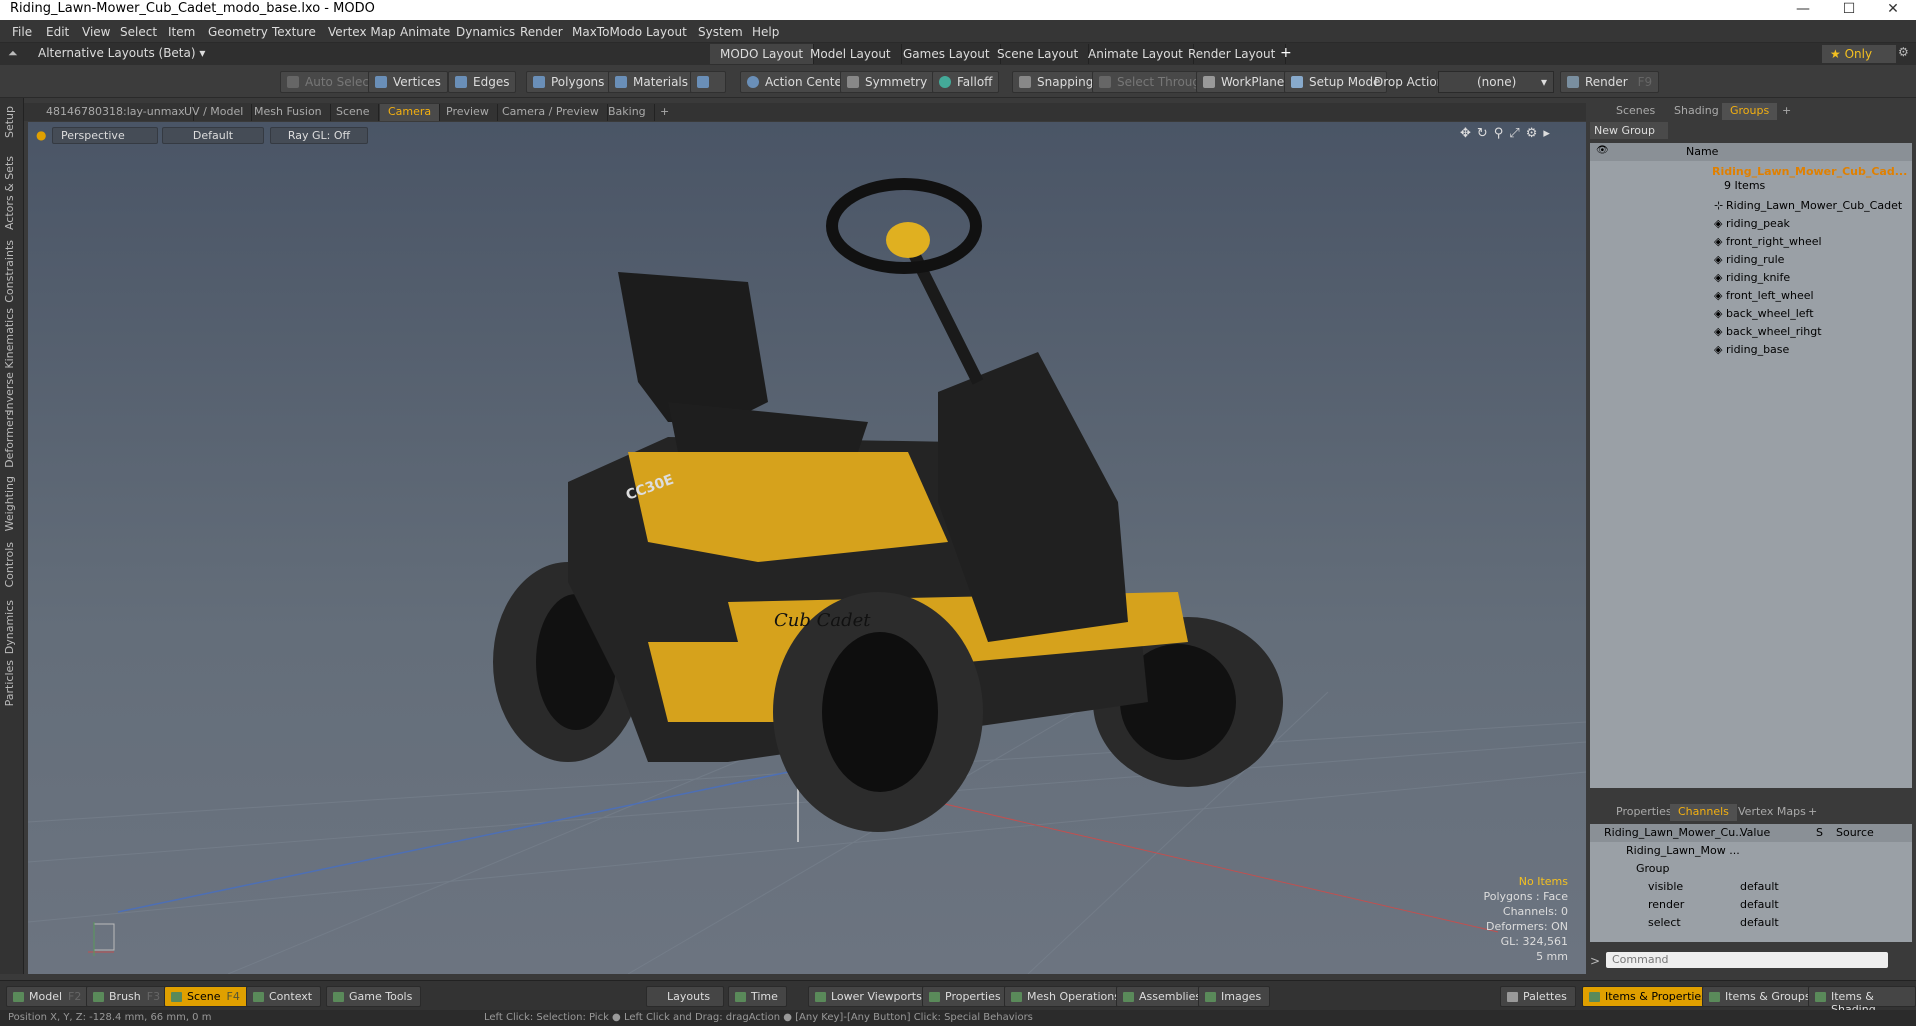 The height and width of the screenshot is (1026, 1916). Describe the element at coordinates (869, 996) in the screenshot. I see `lower-viewports-button: Lower Viewports` at that location.